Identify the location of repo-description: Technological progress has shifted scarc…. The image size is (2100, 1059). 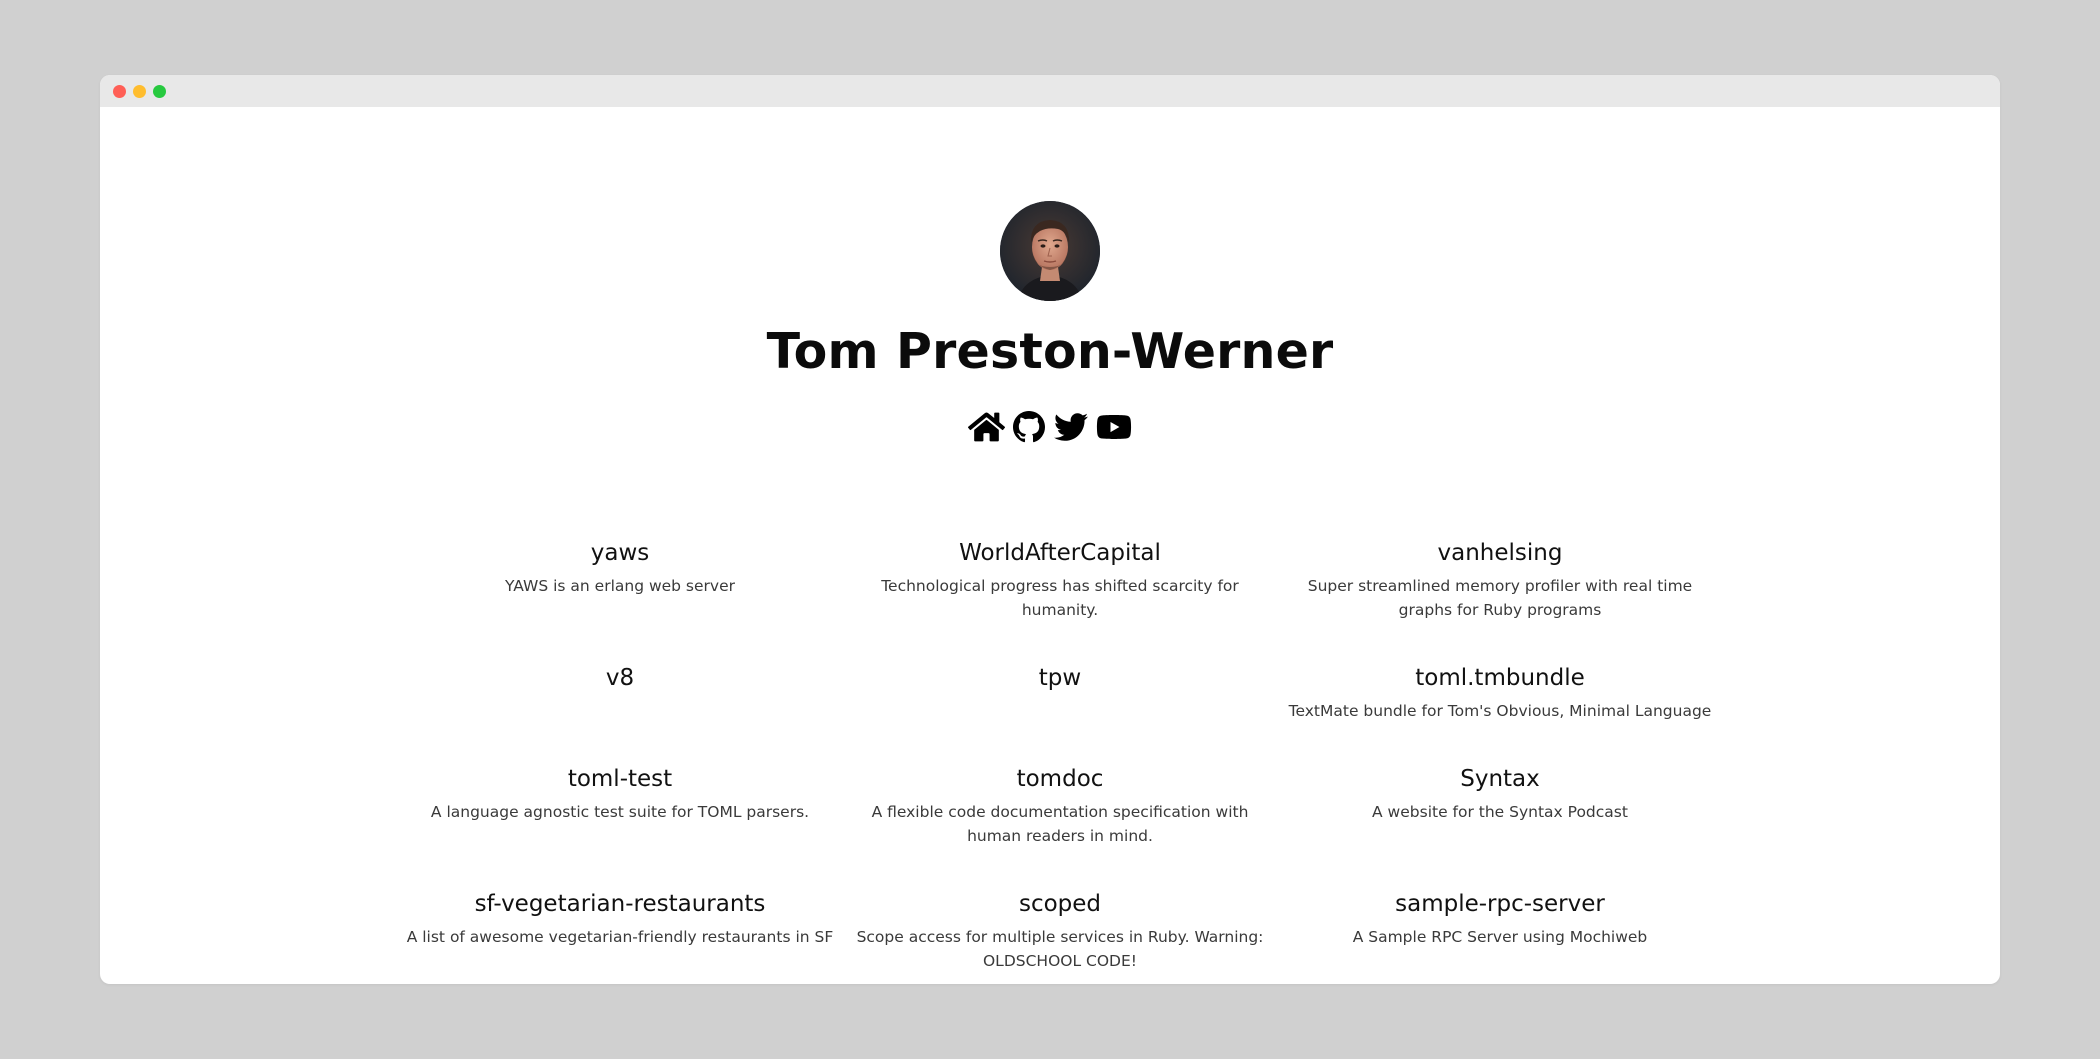
(1060, 598).